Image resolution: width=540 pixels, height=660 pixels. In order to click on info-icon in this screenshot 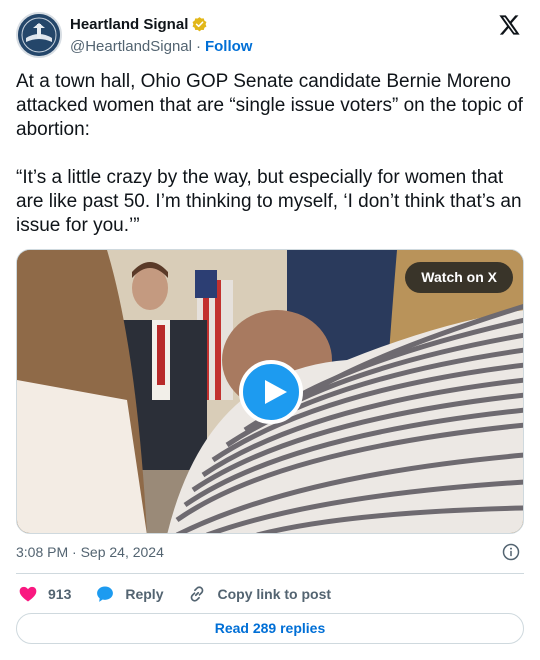, I will do `click(511, 552)`.